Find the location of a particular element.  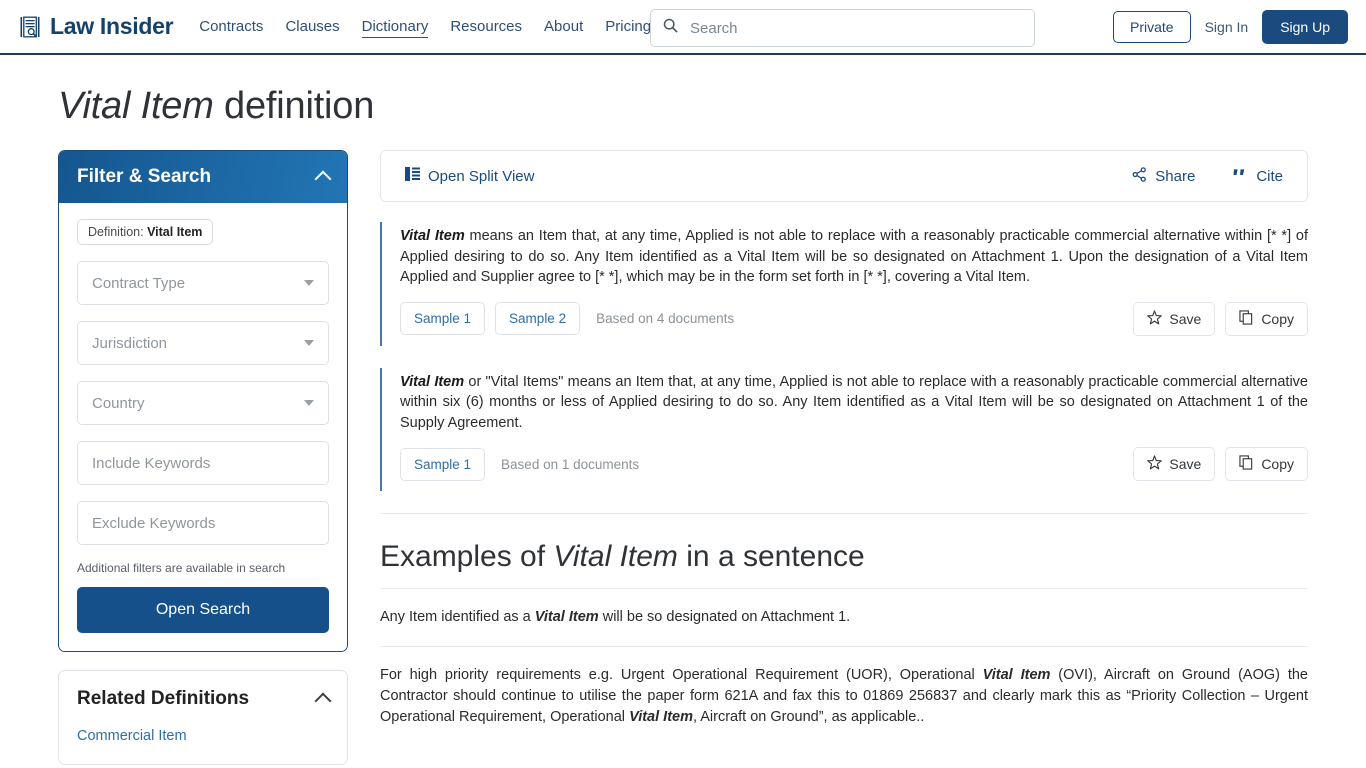

related-definitions-card: Related Definitions Commercial Item is located at coordinates (203, 717).